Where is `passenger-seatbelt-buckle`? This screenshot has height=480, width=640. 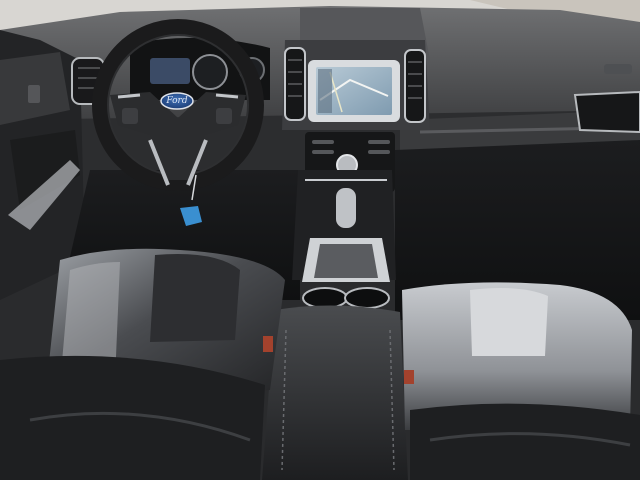
passenger-seatbelt-buckle is located at coordinates (409, 377).